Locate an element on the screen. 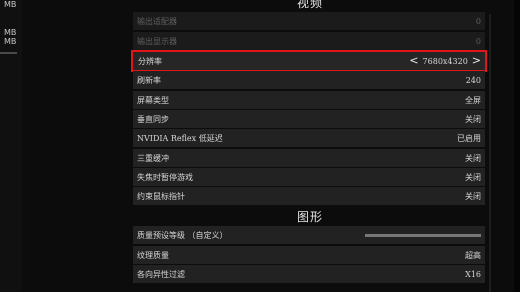 The image size is (520, 292). setting-value: 超高 is located at coordinates (473, 255).